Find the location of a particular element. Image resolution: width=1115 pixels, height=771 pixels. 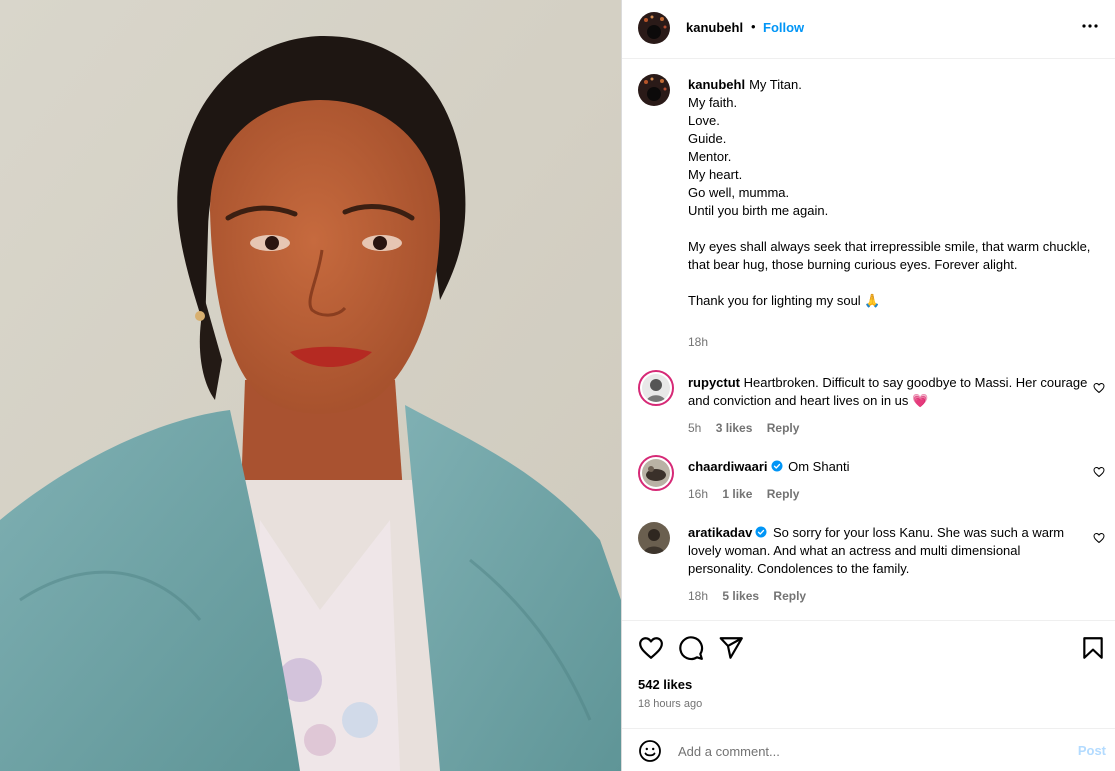

caption-author-avatar is located at coordinates (654, 90).